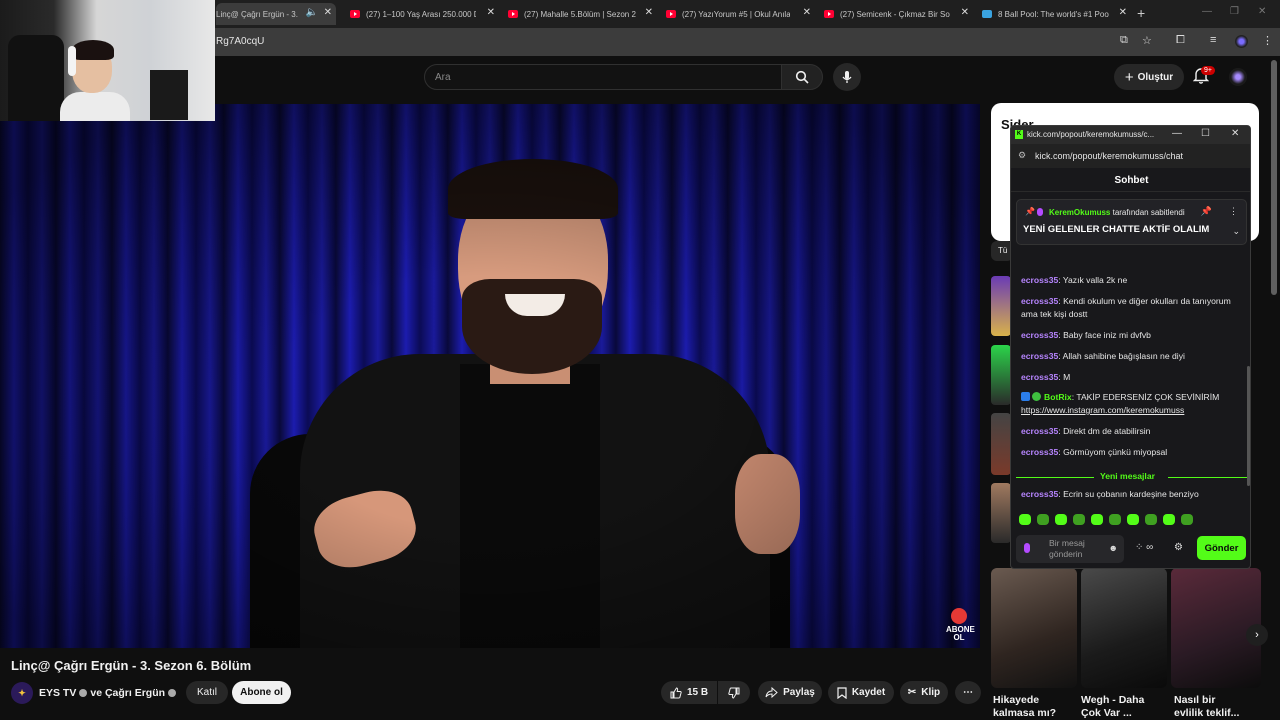  I want to click on tab-3: (27) Mahalle 5.Bölüm | Sezon 2 ✕, so click(580, 14).